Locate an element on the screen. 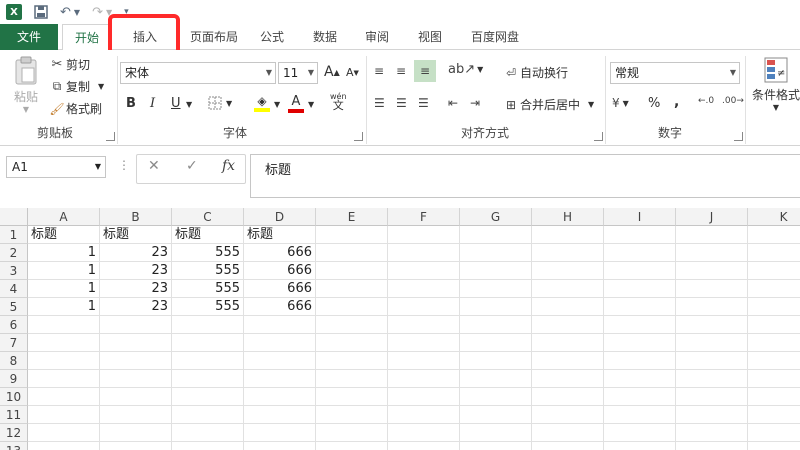 The image size is (800, 450). cell-j5 is located at coordinates (712, 307).